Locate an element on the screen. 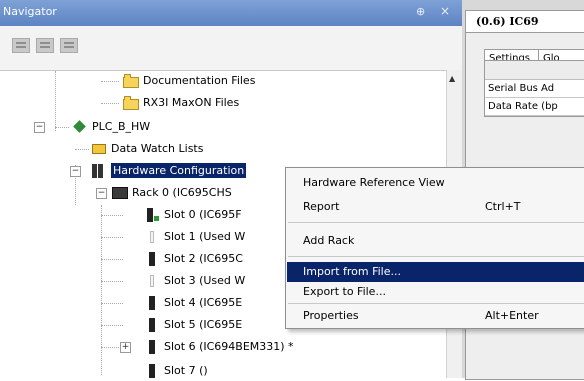 The width and height of the screenshot is (584, 381). tree-item-slot-4: Slot 4 (IC695E is located at coordinates (193, 303).